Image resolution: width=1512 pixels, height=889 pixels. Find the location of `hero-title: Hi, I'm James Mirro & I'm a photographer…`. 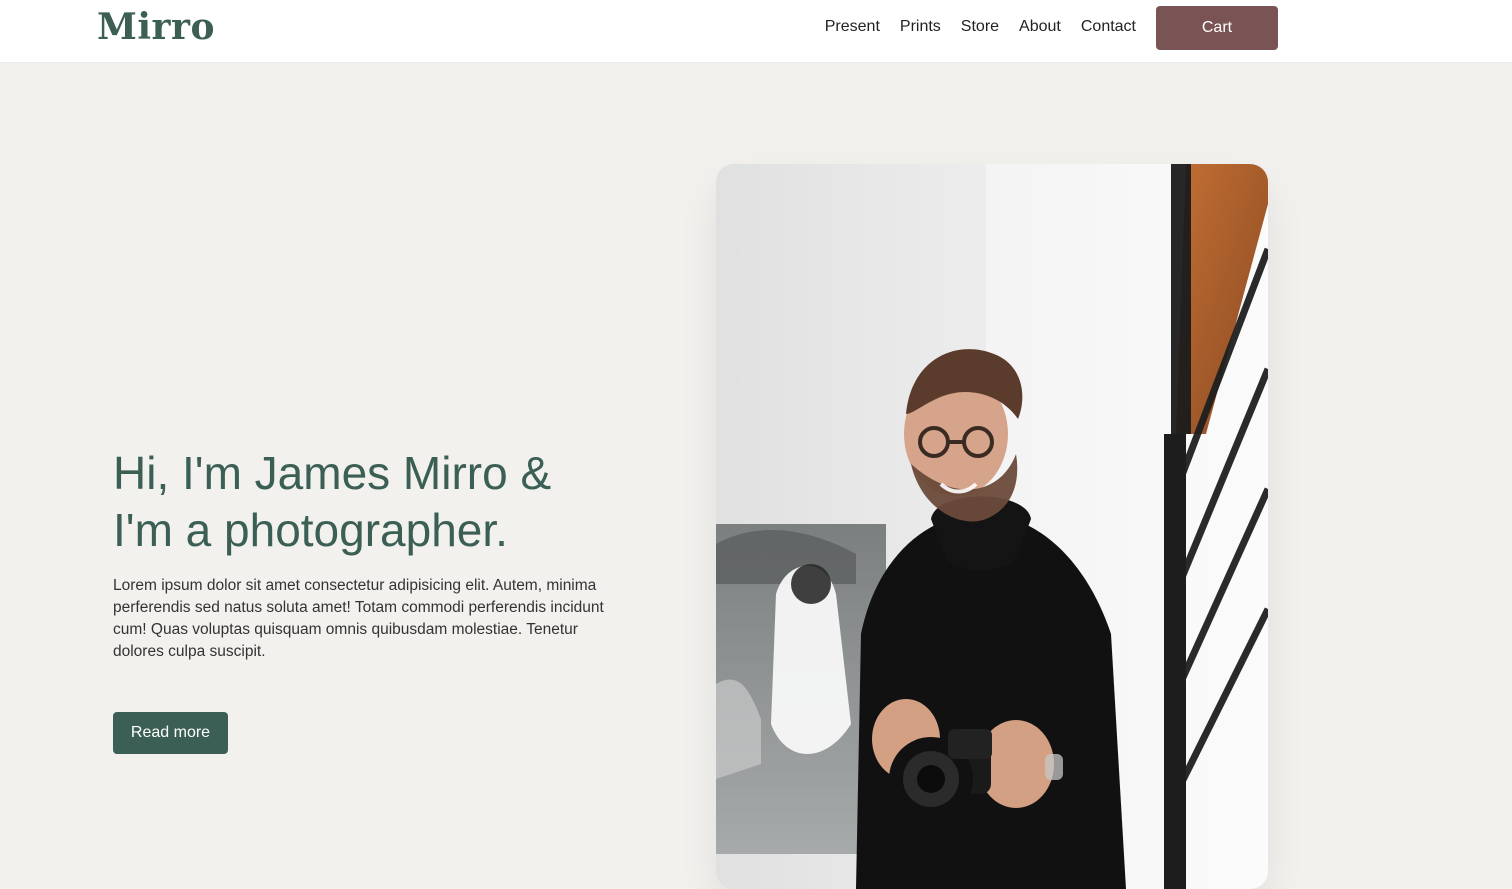

hero-title: Hi, I'm James Mirro & I'm a photographer… is located at coordinates (373, 502).